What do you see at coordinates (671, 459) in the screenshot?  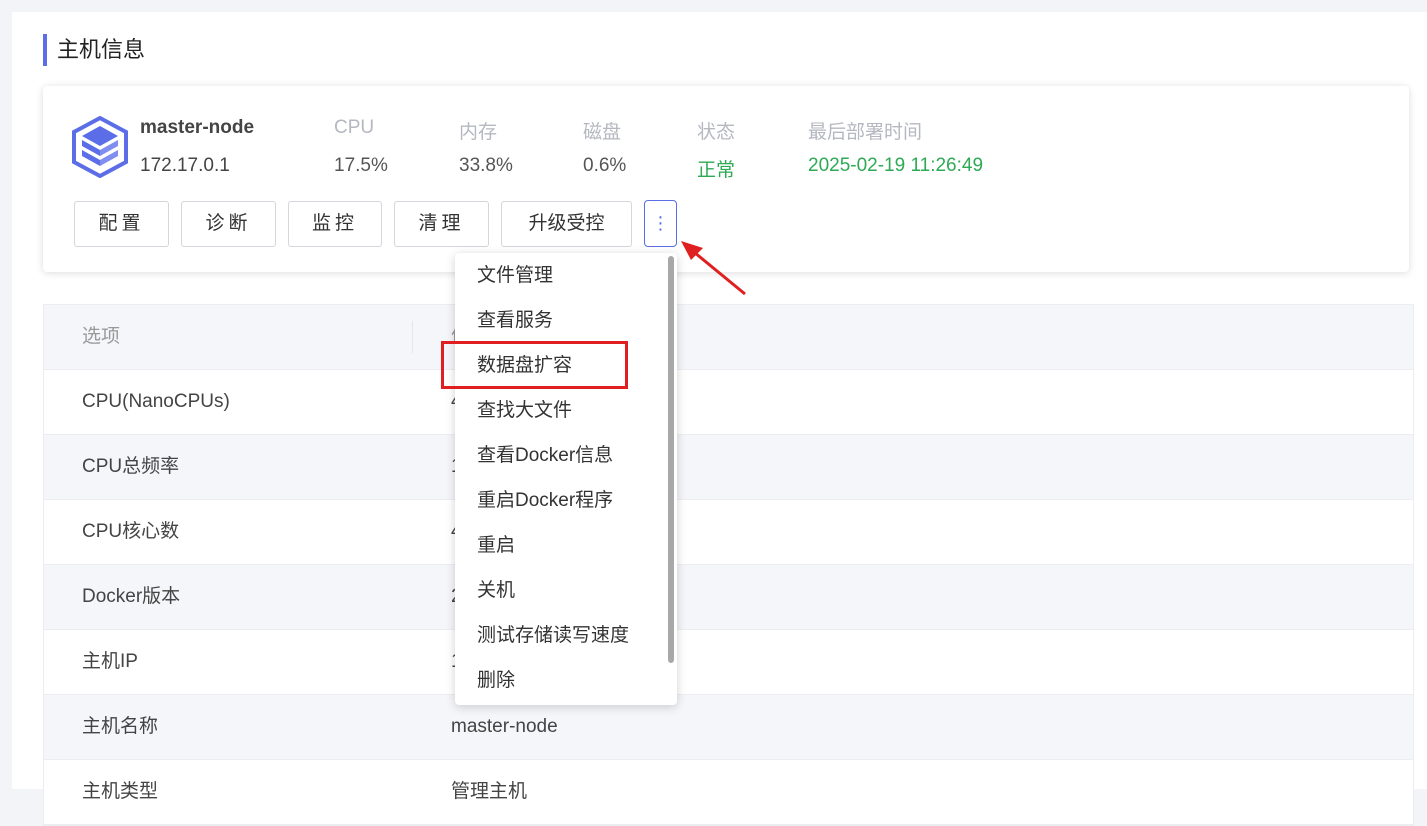 I see `menu-scrollbar` at bounding box center [671, 459].